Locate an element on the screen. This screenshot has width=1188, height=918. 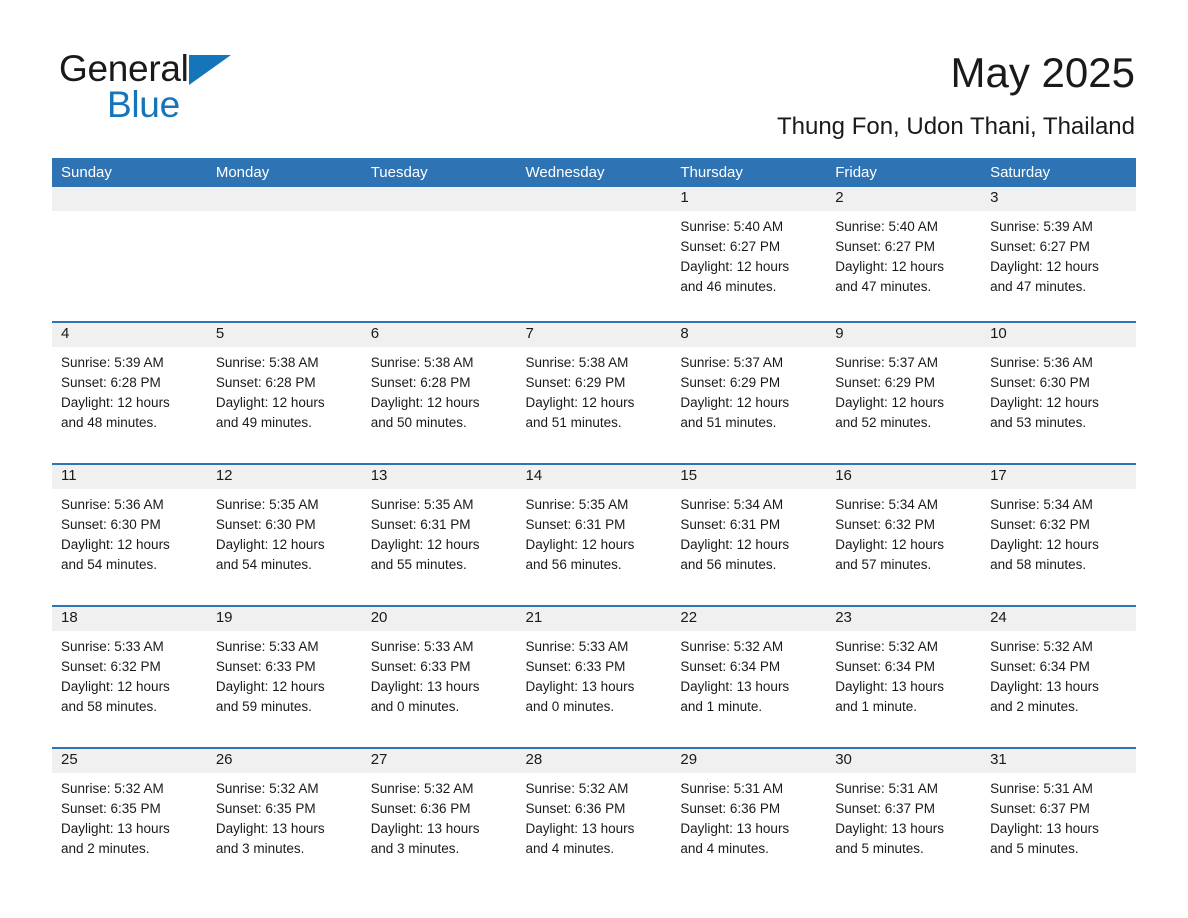
day-detail-line: Sunset: 6:29 PM is located at coordinates (730, 382).